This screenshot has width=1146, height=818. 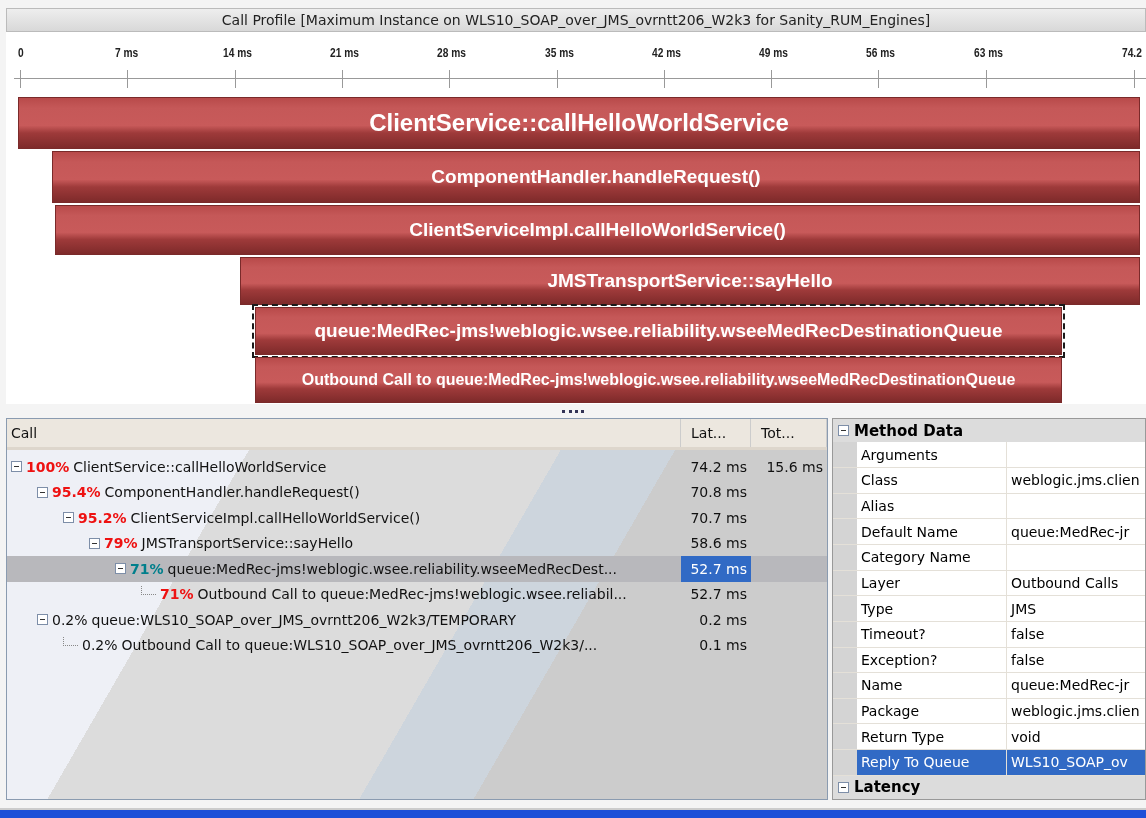 I want to click on tick-label: 7 ms, so click(x=127, y=52).